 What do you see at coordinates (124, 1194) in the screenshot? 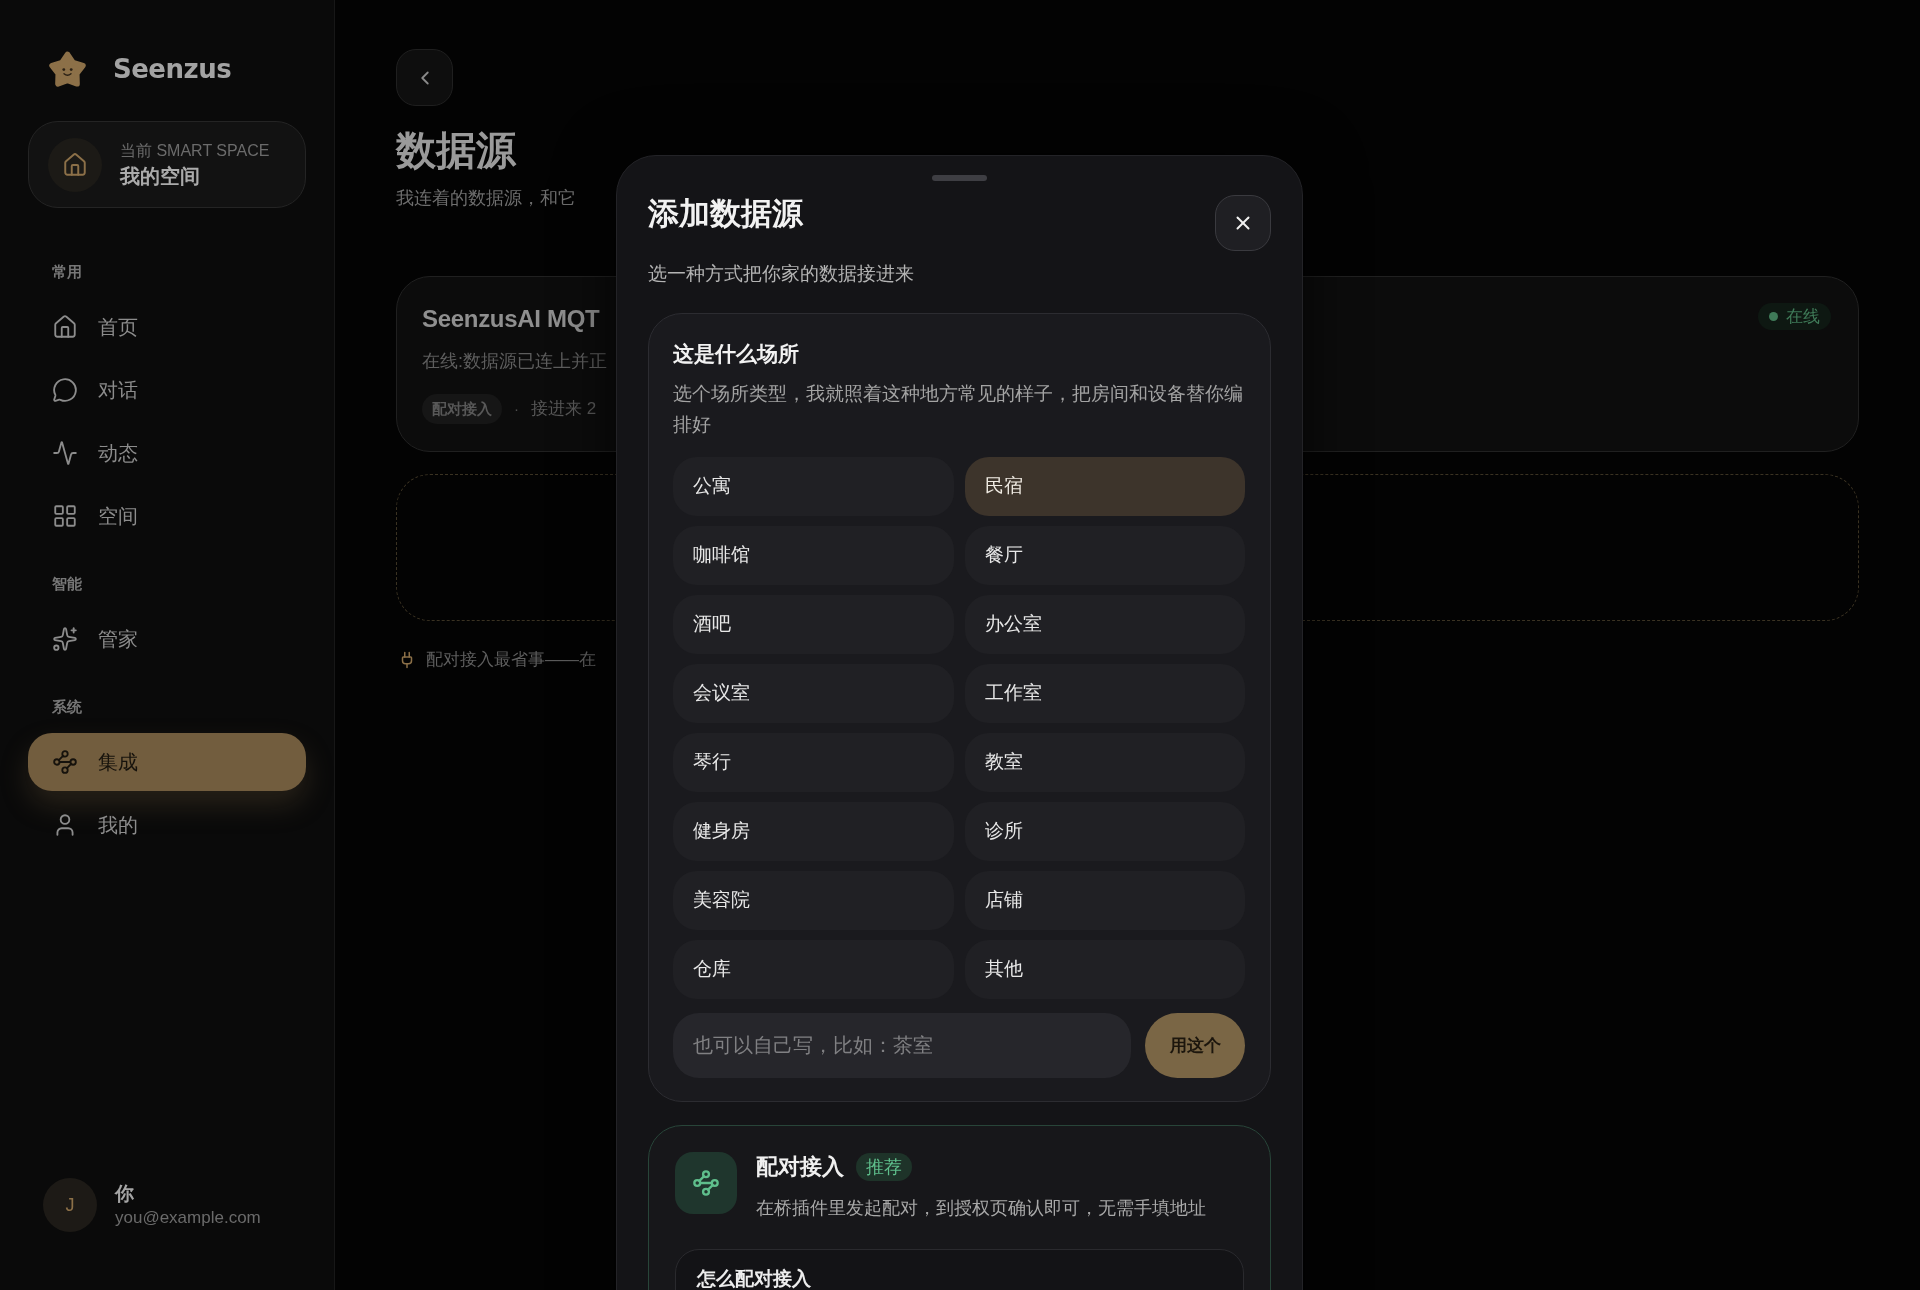
I see `user-name: 你` at bounding box center [124, 1194].